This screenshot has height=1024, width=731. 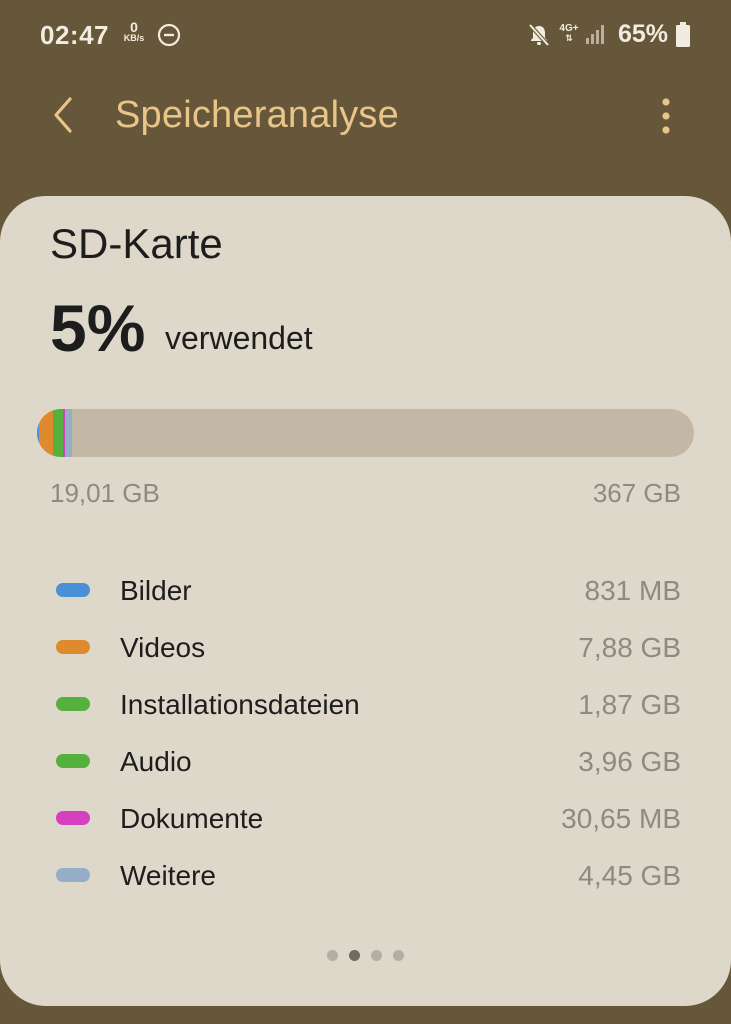 What do you see at coordinates (683, 37) in the screenshot?
I see `battery-icon` at bounding box center [683, 37].